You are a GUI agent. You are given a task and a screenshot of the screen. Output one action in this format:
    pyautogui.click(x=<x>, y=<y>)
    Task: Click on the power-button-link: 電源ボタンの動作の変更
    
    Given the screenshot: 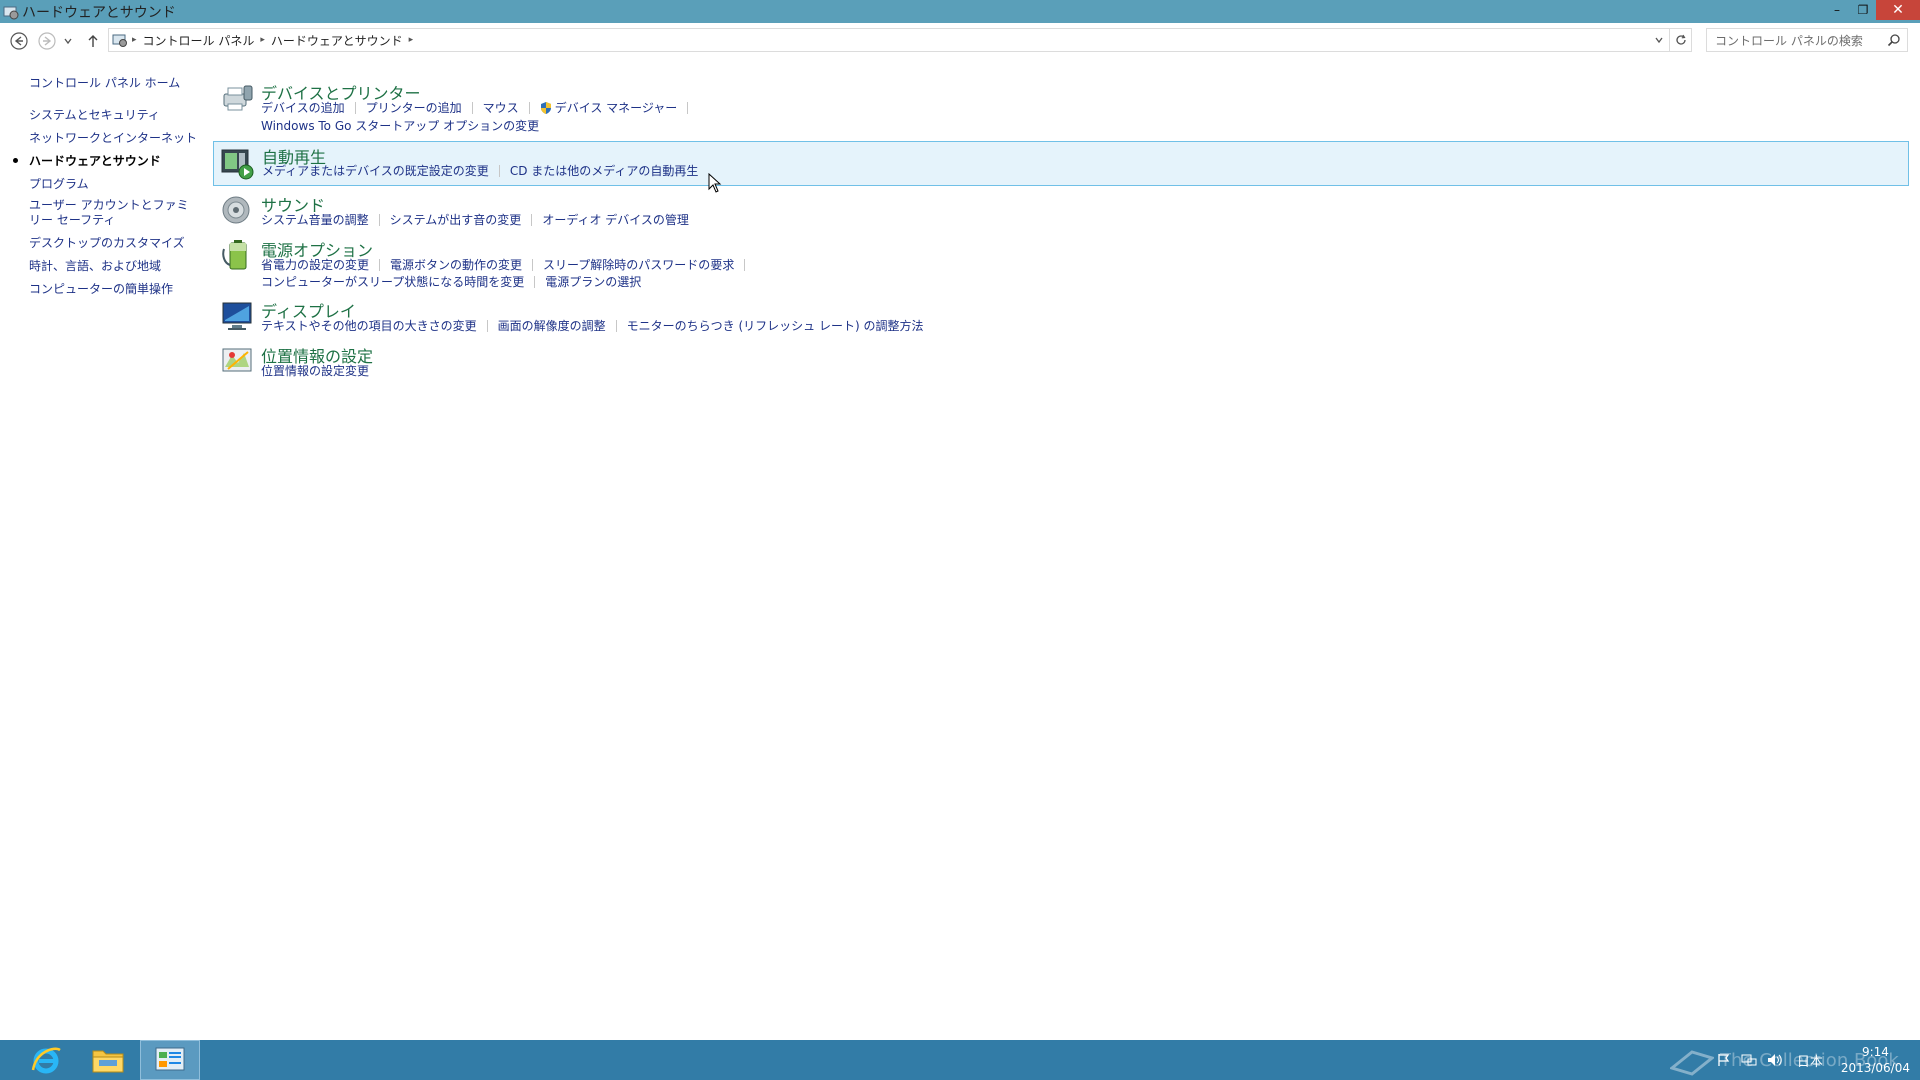 What is the action you would take?
    pyautogui.click(x=456, y=264)
    